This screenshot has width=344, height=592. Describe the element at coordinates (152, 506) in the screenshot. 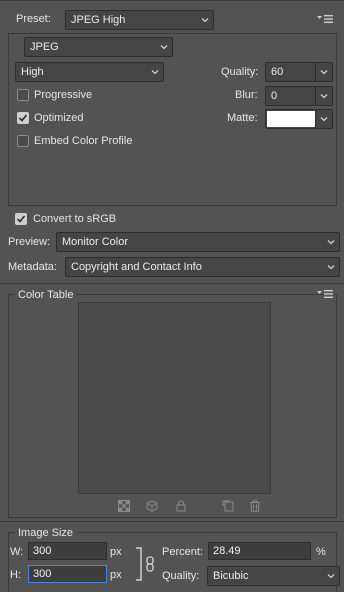

I see `web-snap-icon` at that location.